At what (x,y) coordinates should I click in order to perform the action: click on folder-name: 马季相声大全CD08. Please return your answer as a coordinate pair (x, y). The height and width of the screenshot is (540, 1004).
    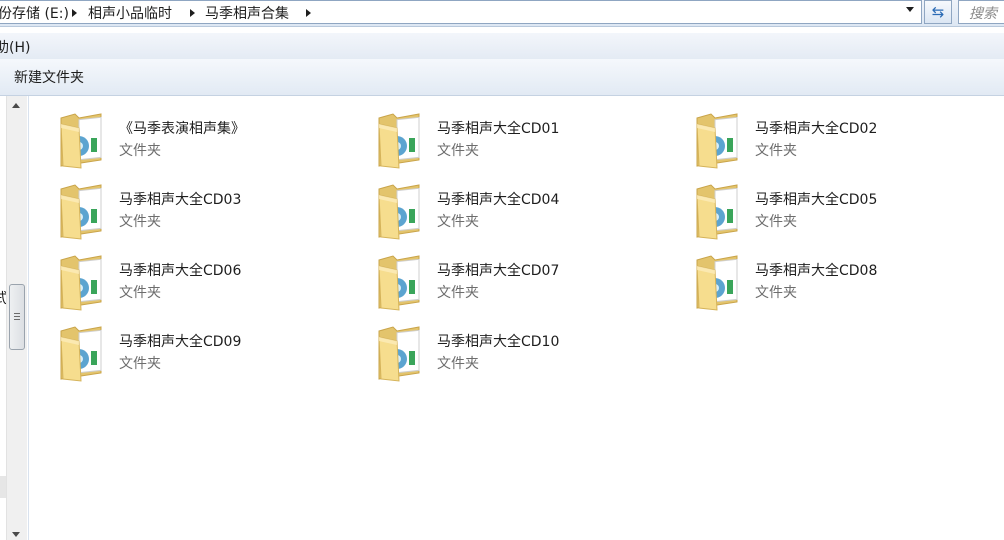
    Looking at the image, I should click on (816, 271).